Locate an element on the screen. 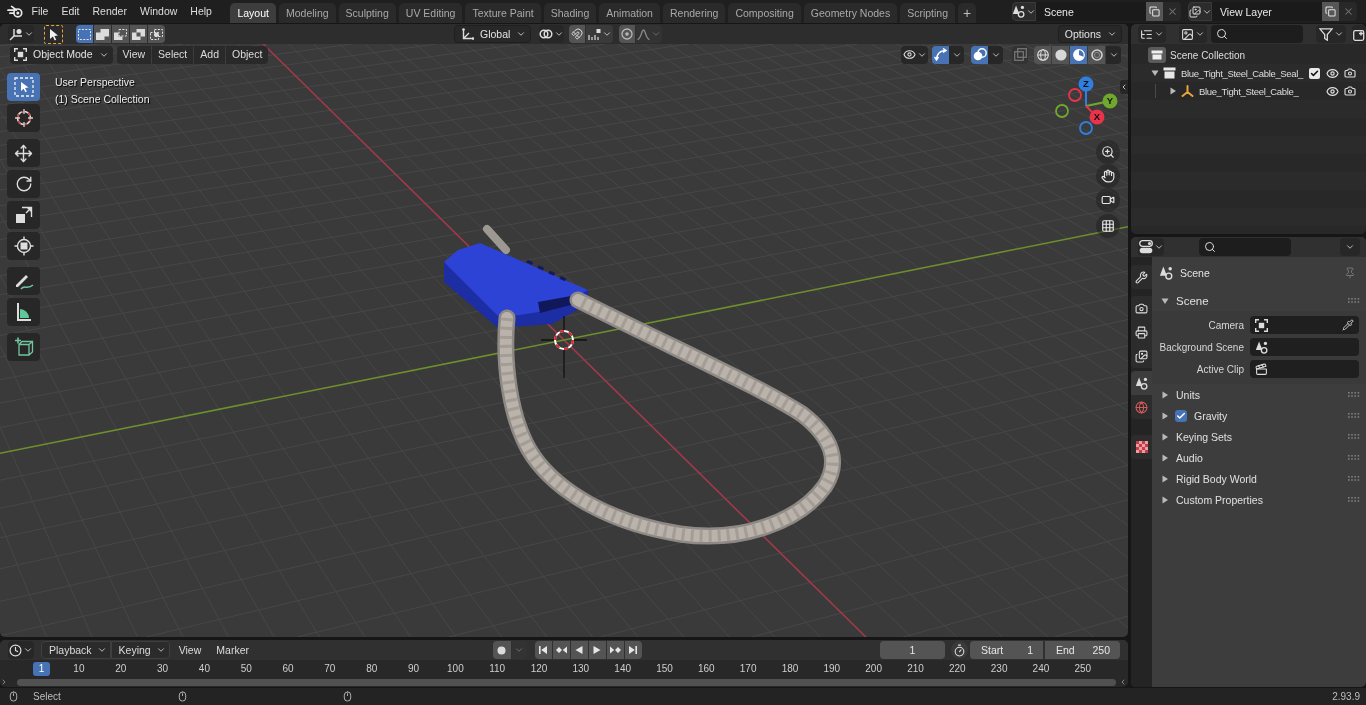 Image resolution: width=1366 pixels, height=705 pixels. gizmo-toggle is located at coordinates (940, 54).